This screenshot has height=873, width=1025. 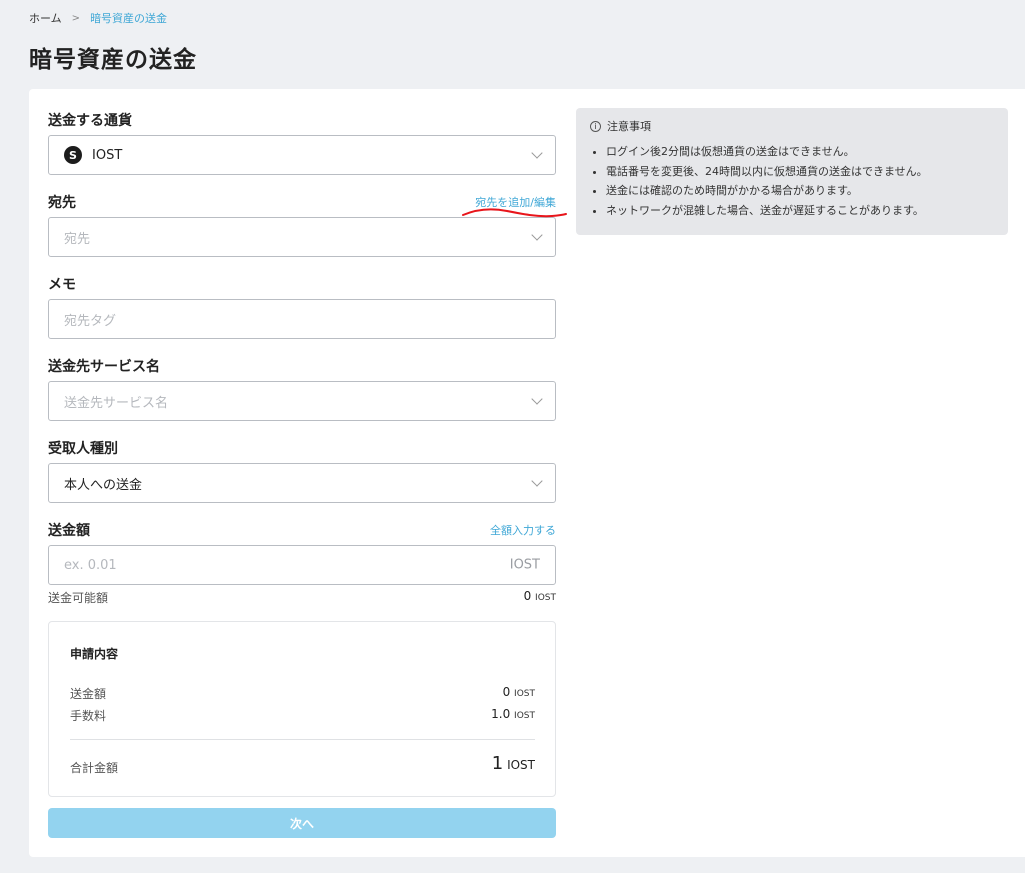 I want to click on summary-amount-value-group: 0 IOST, so click(x=519, y=692).